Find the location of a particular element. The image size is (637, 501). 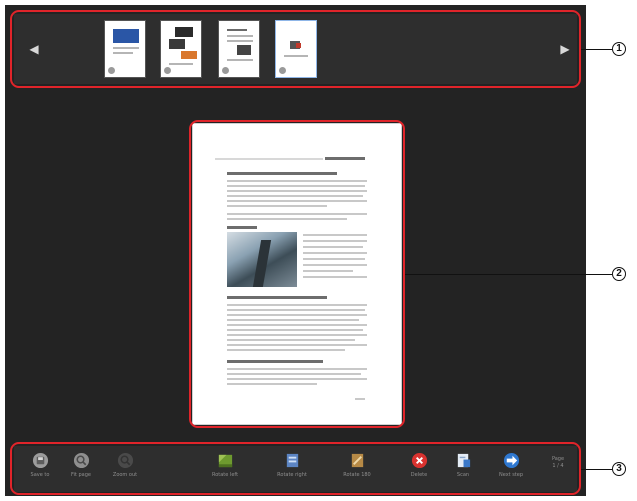

callout-number-1: 1 is located at coordinates (619, 49).